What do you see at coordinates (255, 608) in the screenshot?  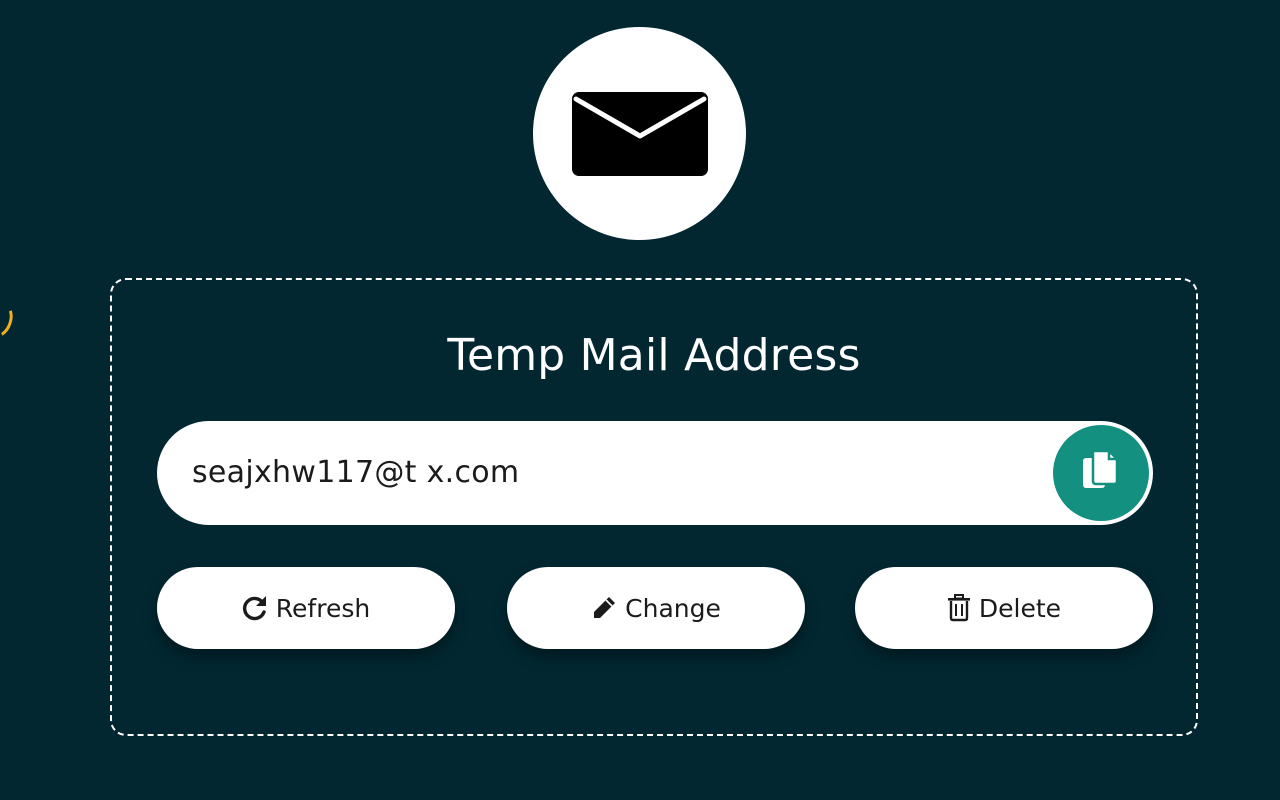 I see `refresh-icon` at bounding box center [255, 608].